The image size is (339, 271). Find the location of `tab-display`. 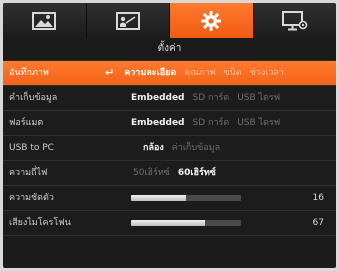

tab-display is located at coordinates (295, 20).